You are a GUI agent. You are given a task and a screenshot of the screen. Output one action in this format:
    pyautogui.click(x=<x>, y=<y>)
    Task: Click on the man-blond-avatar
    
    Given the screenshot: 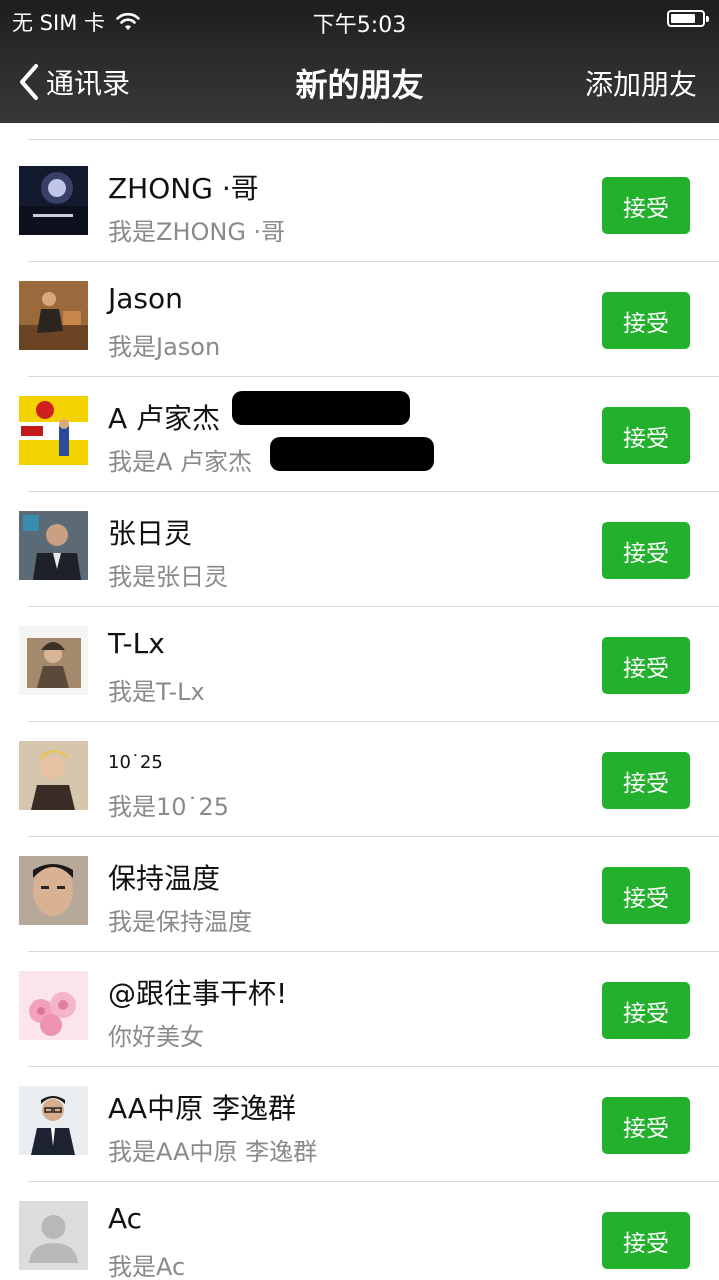 What is the action you would take?
    pyautogui.click(x=53, y=775)
    